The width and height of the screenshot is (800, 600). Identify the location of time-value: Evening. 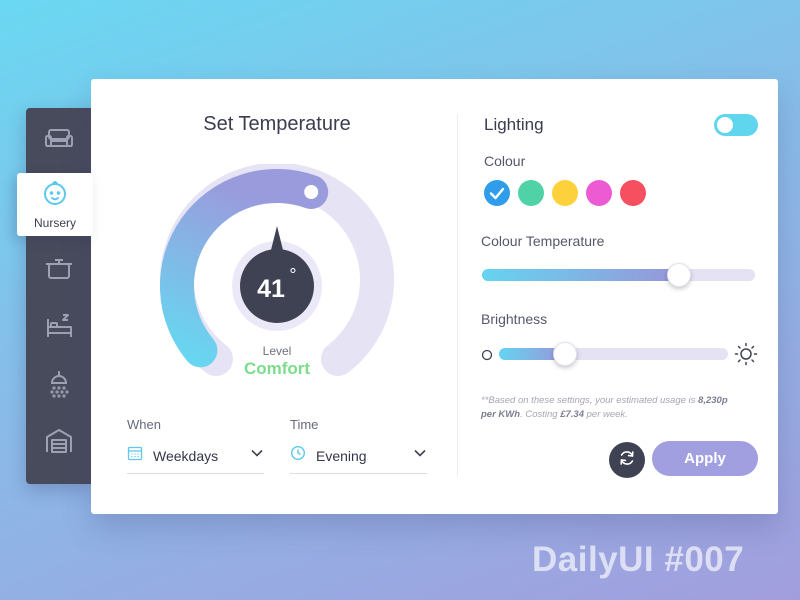
(341, 455).